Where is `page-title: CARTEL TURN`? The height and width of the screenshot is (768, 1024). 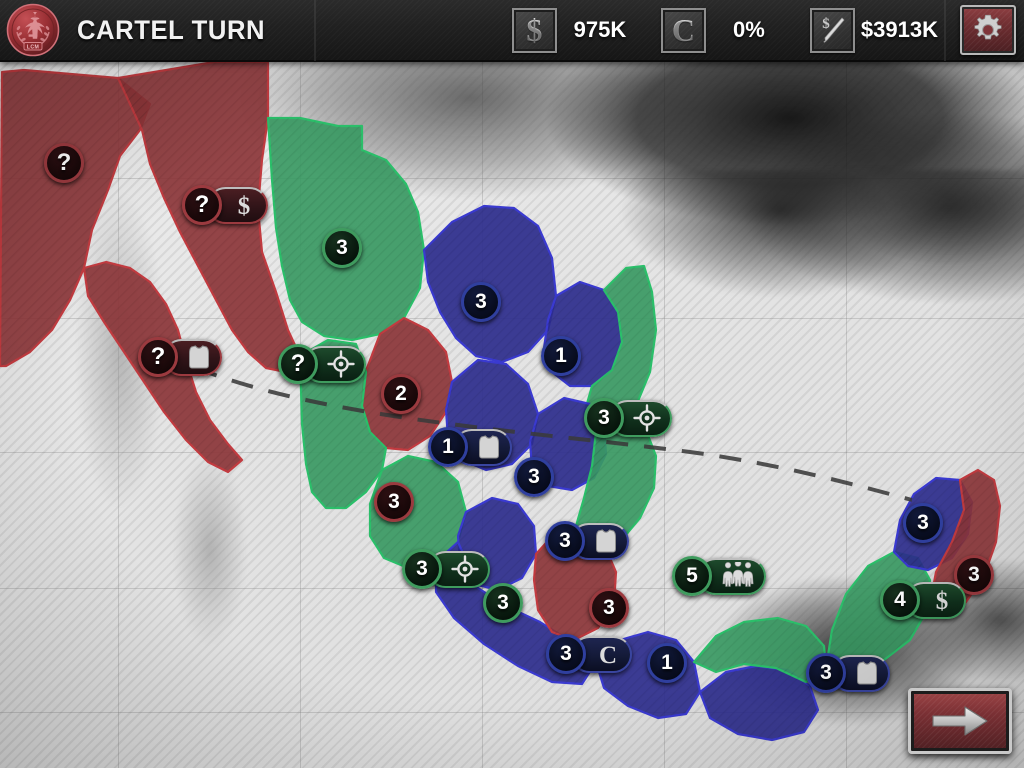
page-title: CARTEL TURN is located at coordinates (171, 29).